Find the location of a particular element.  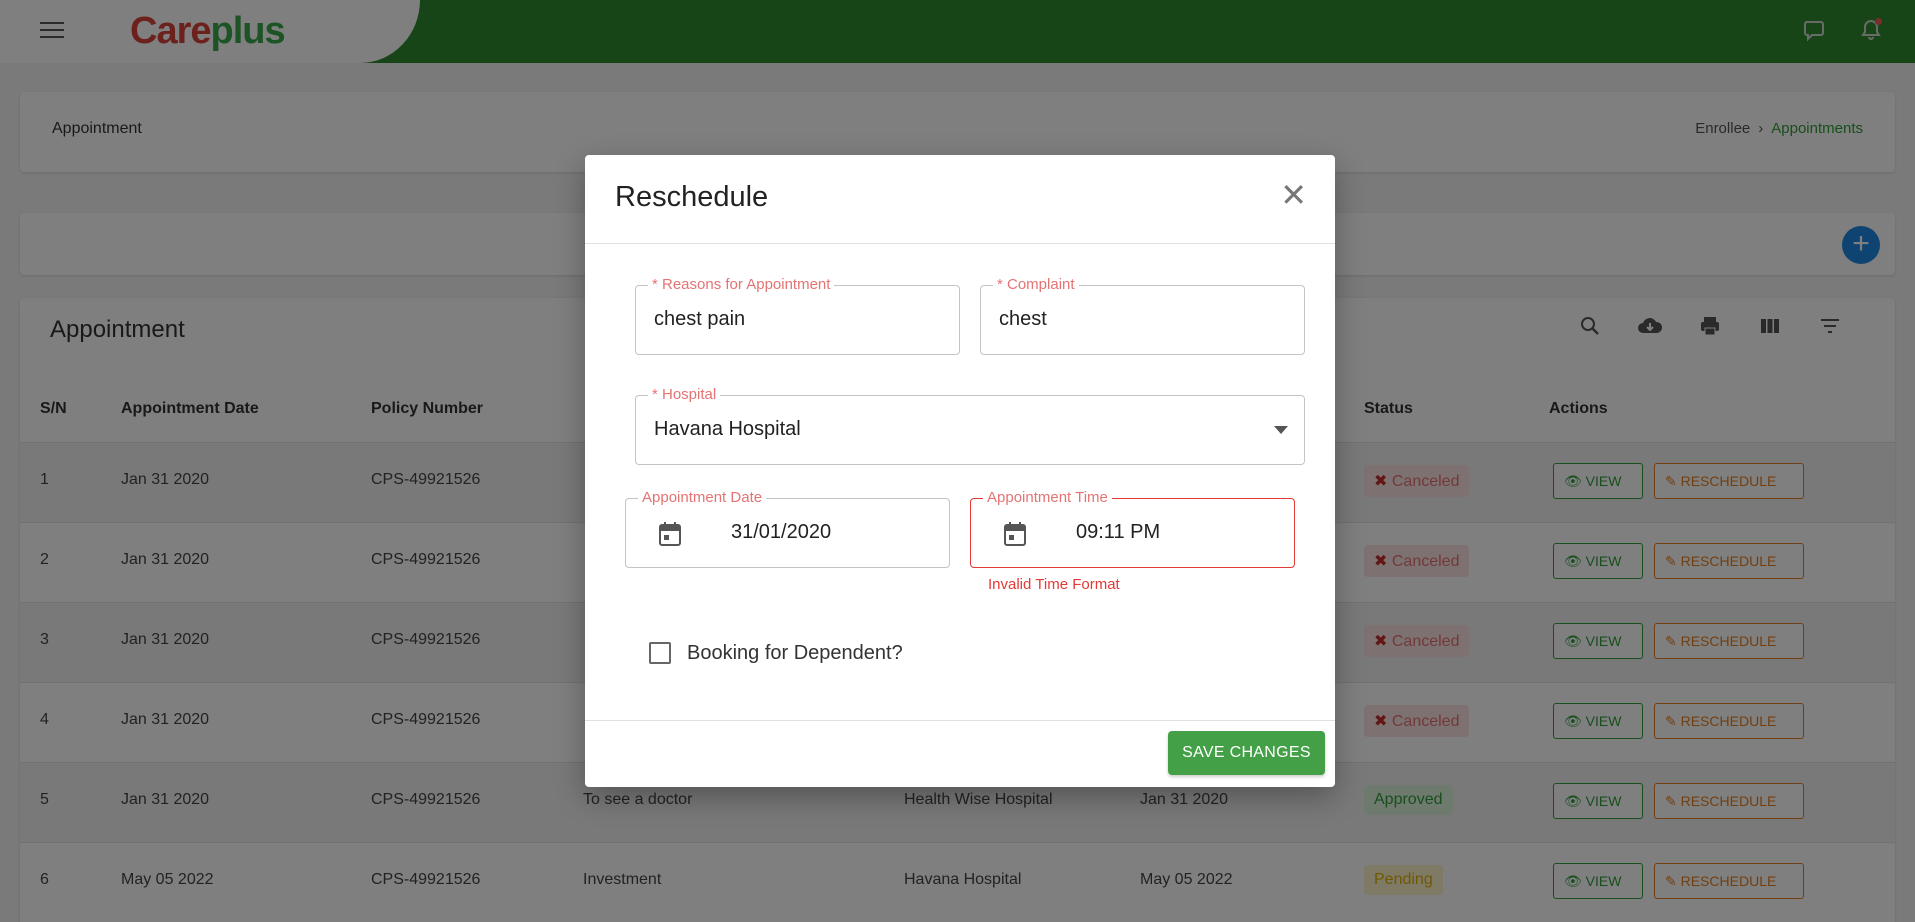

dependent-label: Booking for Dependent? is located at coordinates (795, 653).